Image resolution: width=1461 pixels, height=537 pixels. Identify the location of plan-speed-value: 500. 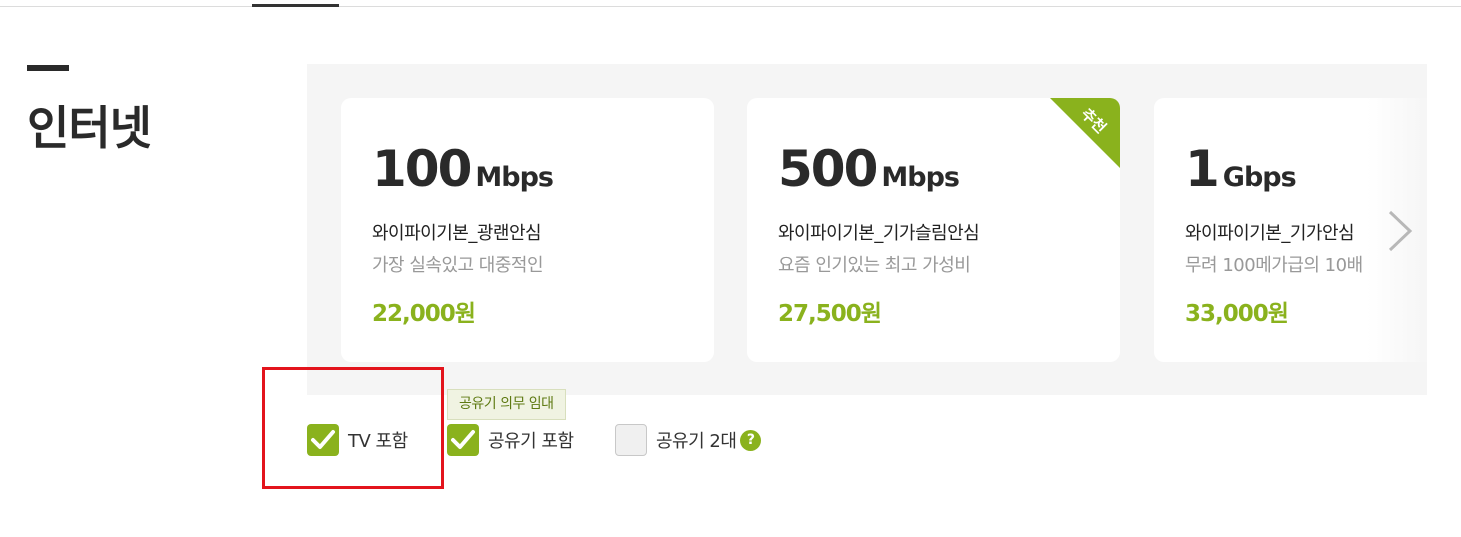
(828, 169).